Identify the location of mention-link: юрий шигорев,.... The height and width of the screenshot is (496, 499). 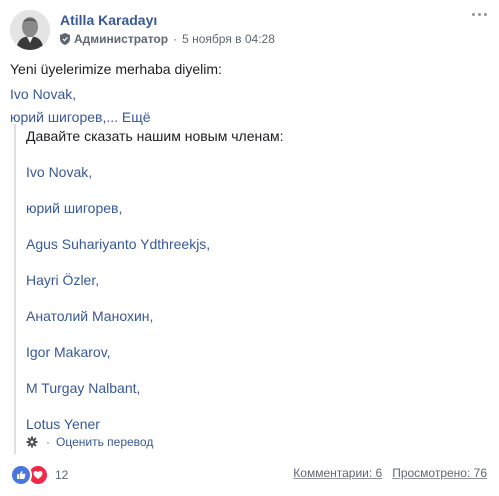
(66, 117).